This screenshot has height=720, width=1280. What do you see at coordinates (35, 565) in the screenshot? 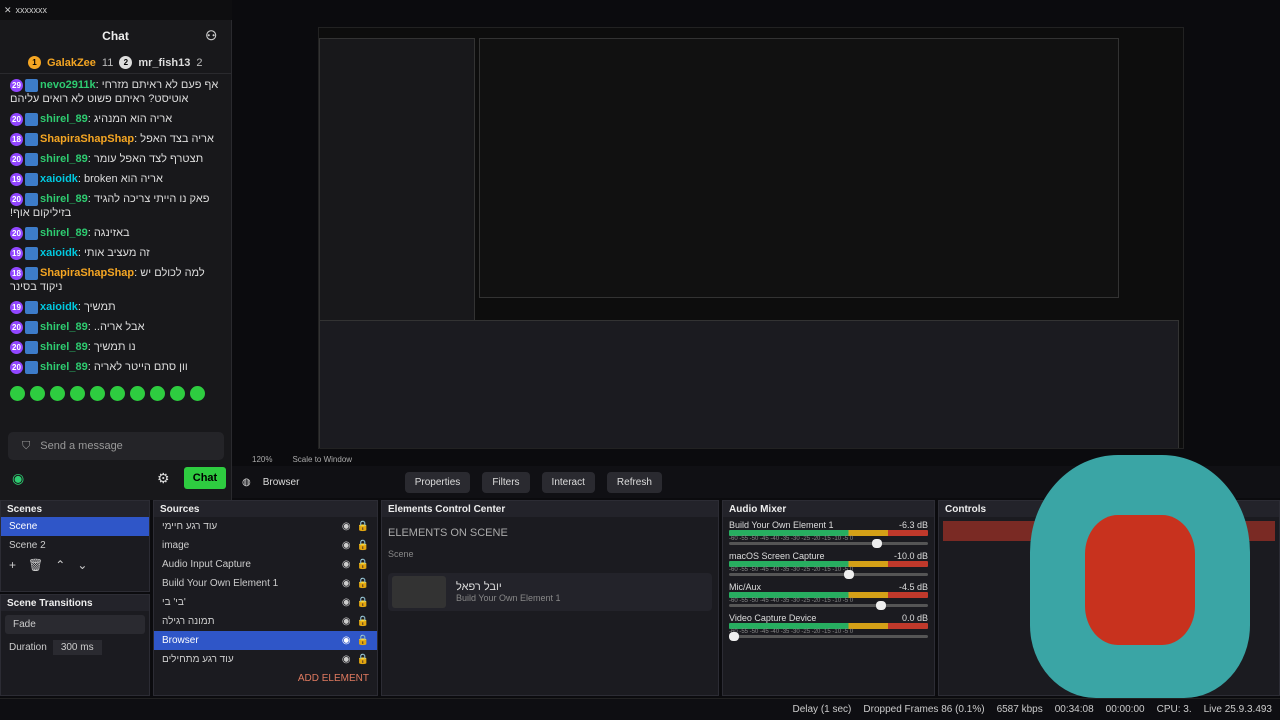
I see `trash-icon: 🗑` at bounding box center [35, 565].